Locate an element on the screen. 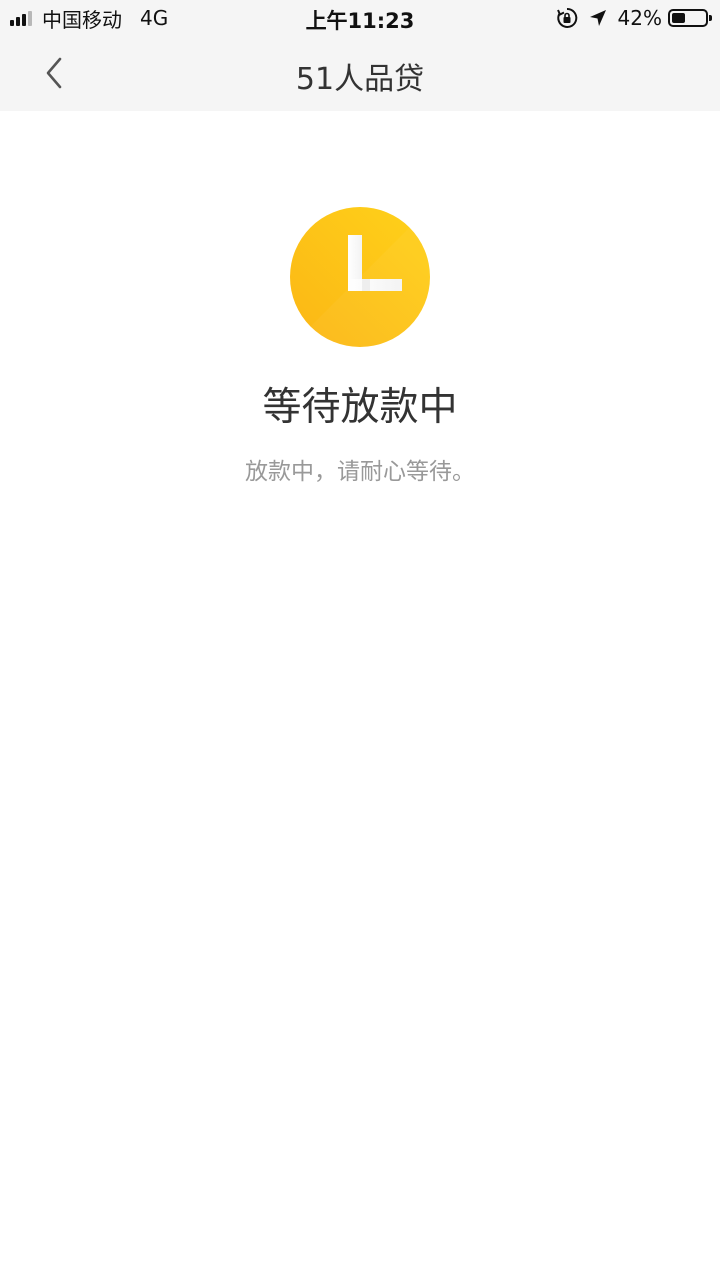 Image resolution: width=720 pixels, height=1280 pixels. location-arrow-icon is located at coordinates (597, 18).